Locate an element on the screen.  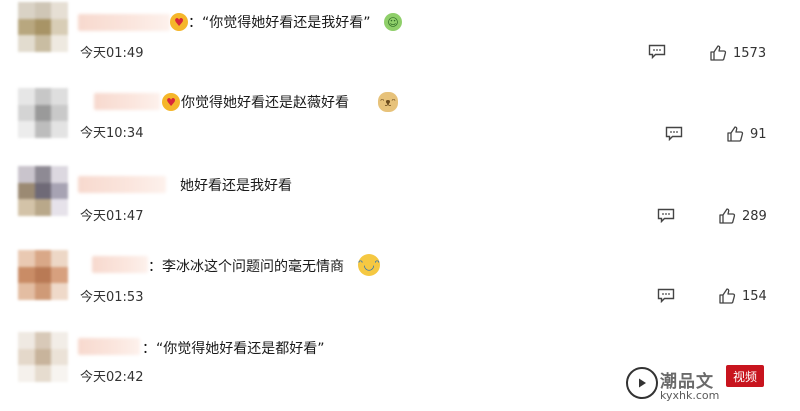
like-button: 289 is located at coordinates (742, 216).